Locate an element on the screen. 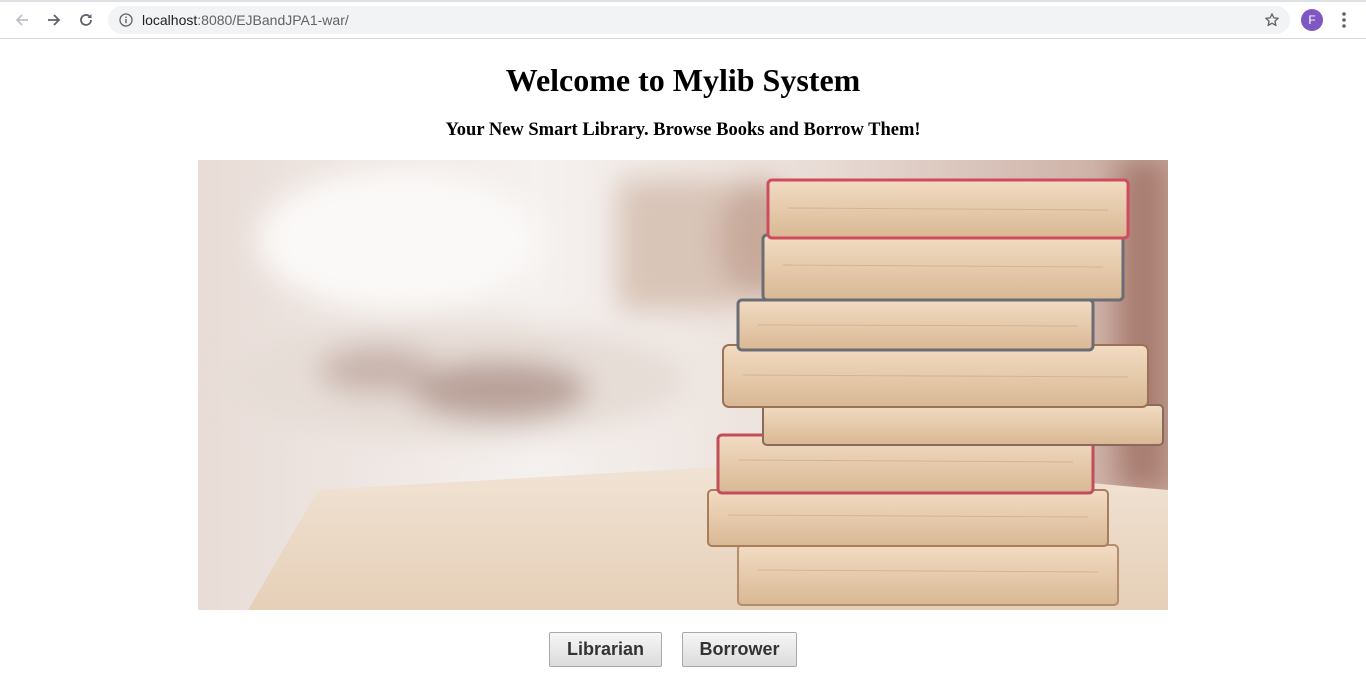 Image resolution: width=1366 pixels, height=696 pixels. reload-button is located at coordinates (86, 20).